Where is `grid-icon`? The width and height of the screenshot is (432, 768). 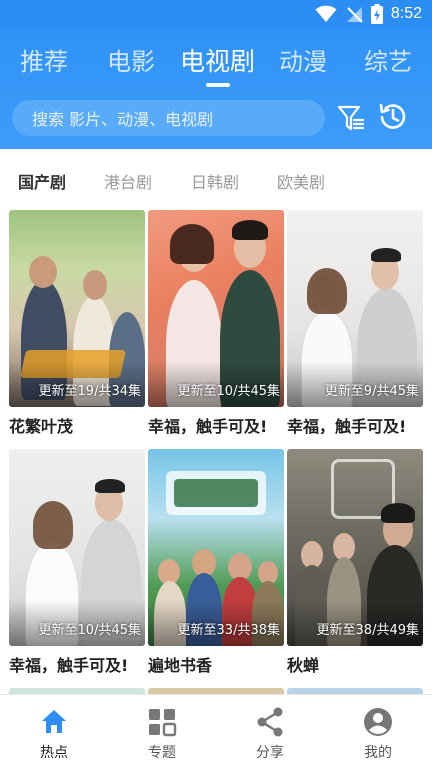 grid-icon is located at coordinates (163, 723).